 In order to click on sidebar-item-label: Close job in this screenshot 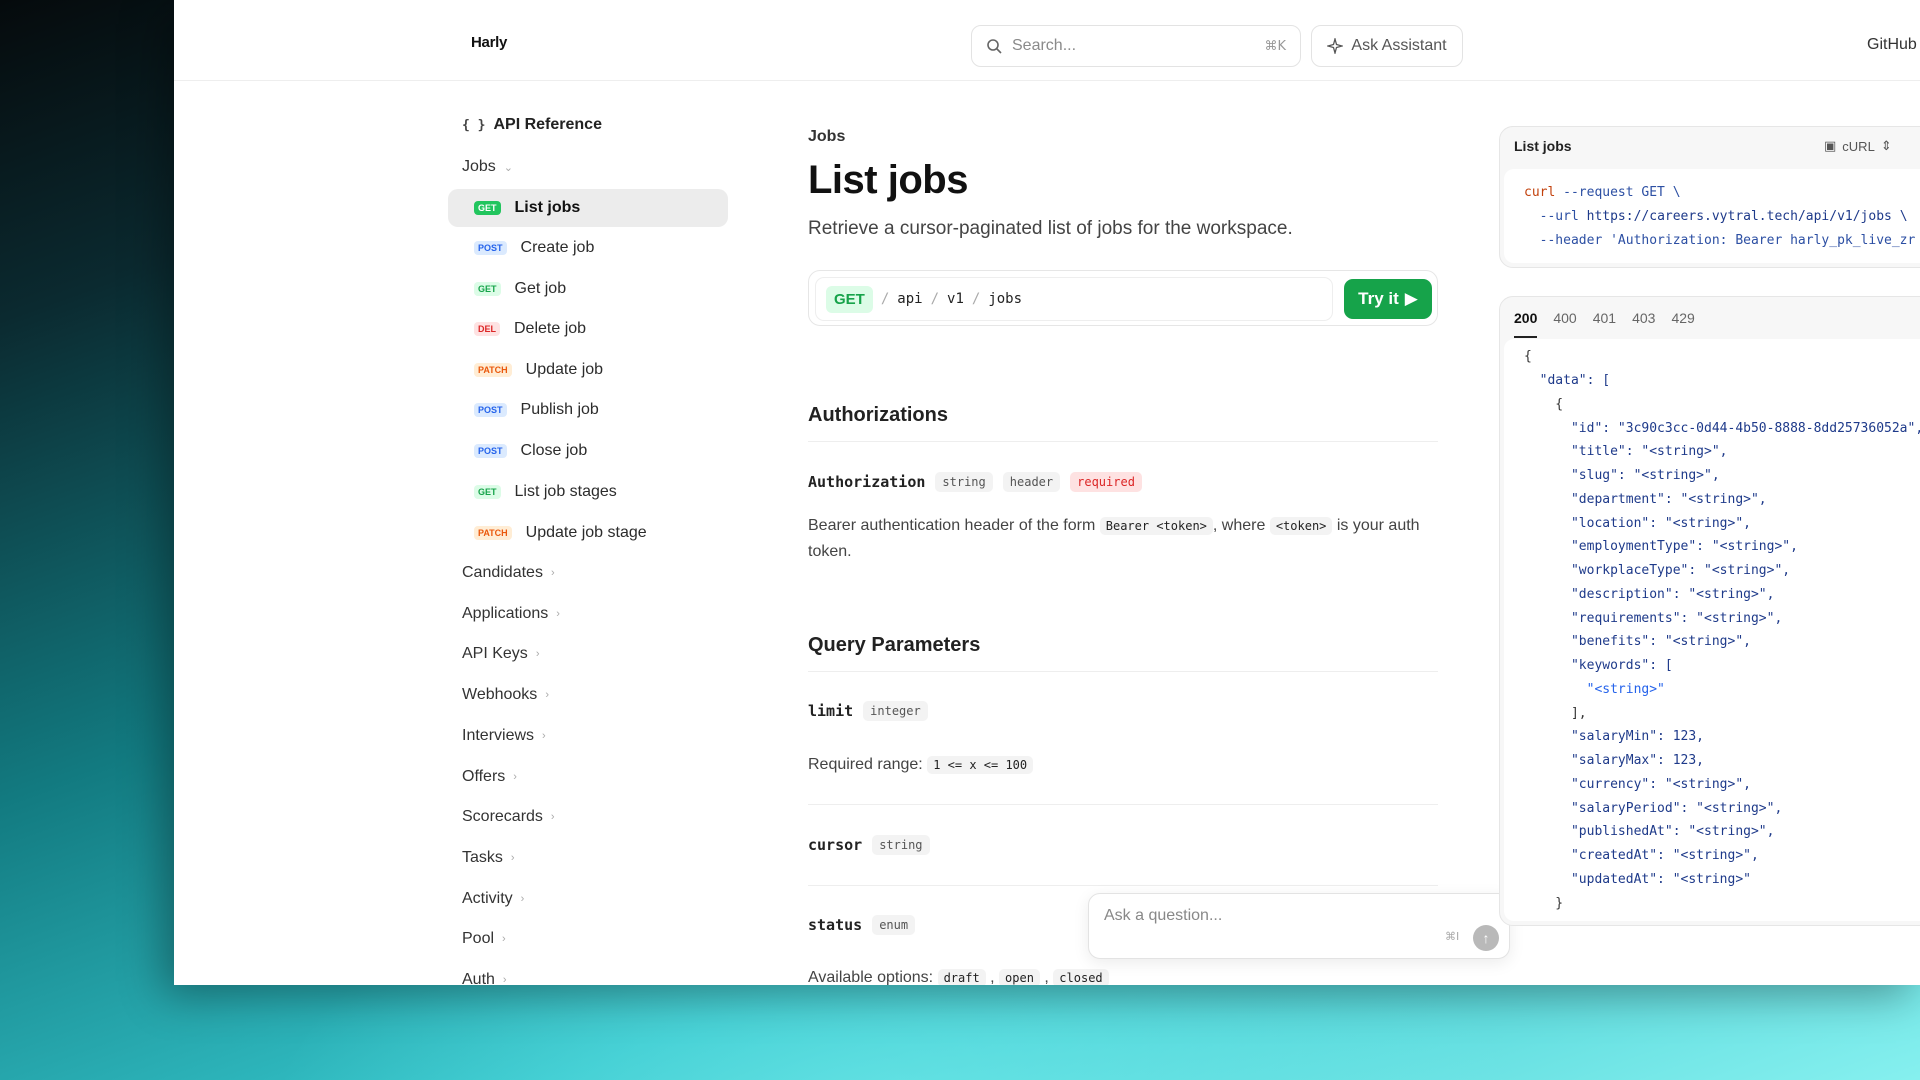, I will do `click(554, 450)`.